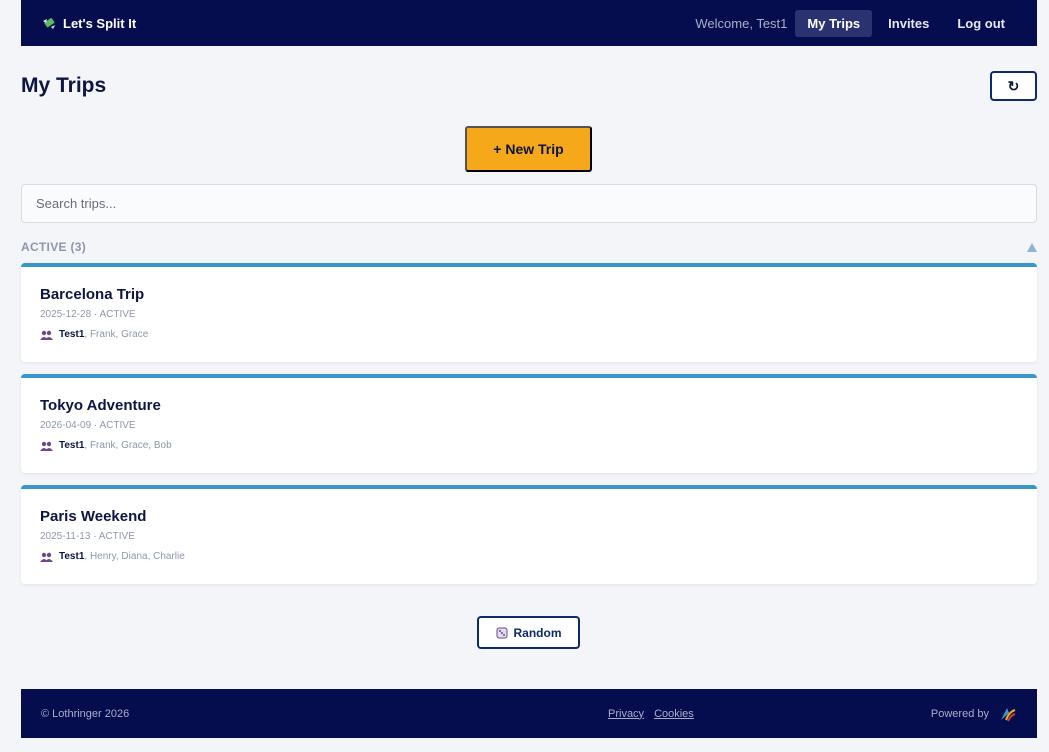 The height and width of the screenshot is (752, 1049). What do you see at coordinates (981, 23) in the screenshot?
I see `nav-logout: Log out` at bounding box center [981, 23].